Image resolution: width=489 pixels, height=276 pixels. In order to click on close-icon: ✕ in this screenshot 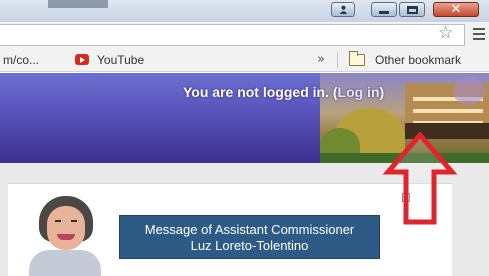, I will do `click(456, 9)`.